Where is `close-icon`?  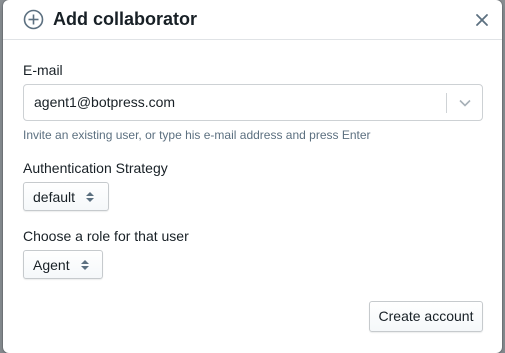 close-icon is located at coordinates (482, 20).